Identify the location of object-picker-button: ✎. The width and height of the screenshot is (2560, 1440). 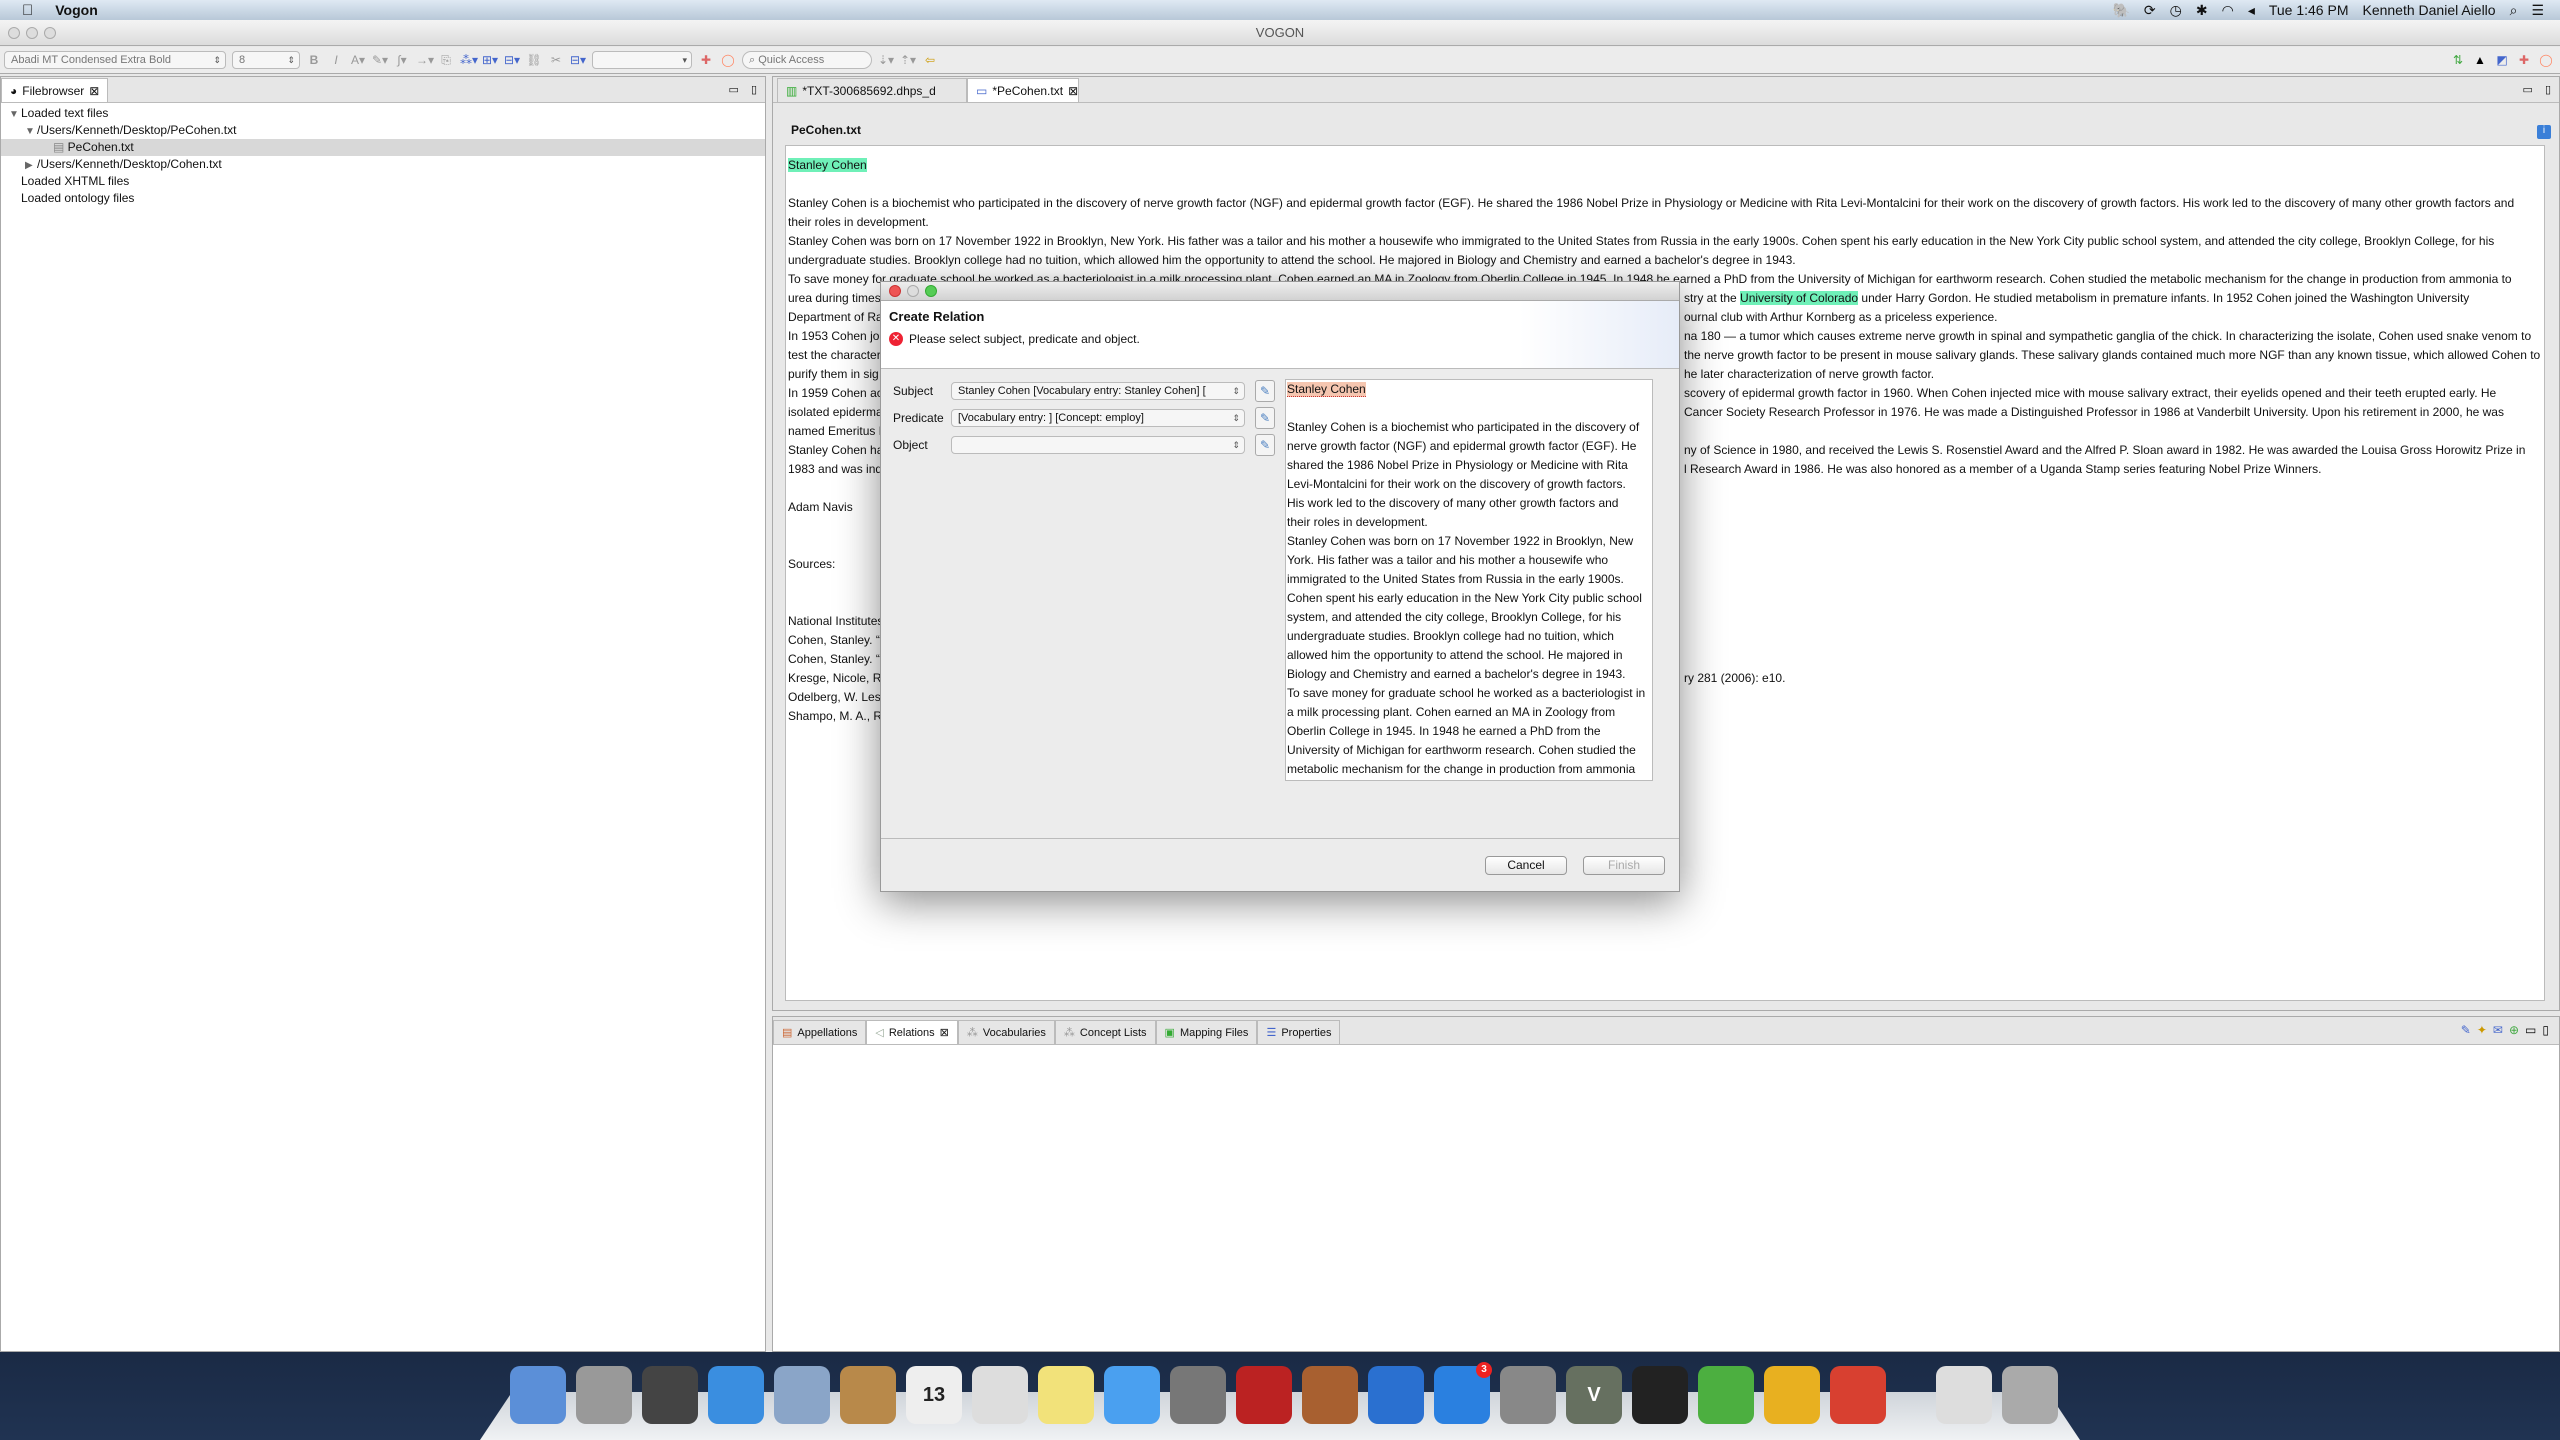
(1265, 445).